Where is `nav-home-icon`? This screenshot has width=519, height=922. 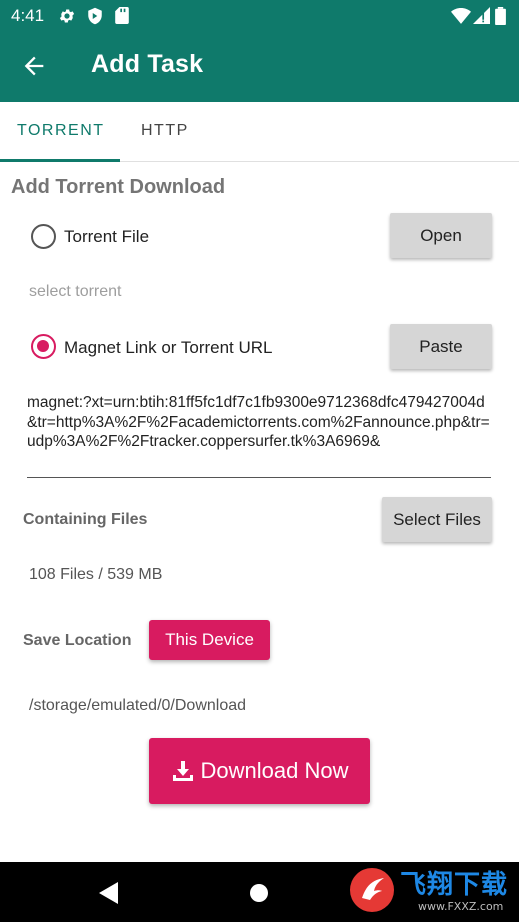
nav-home-icon is located at coordinates (259, 893).